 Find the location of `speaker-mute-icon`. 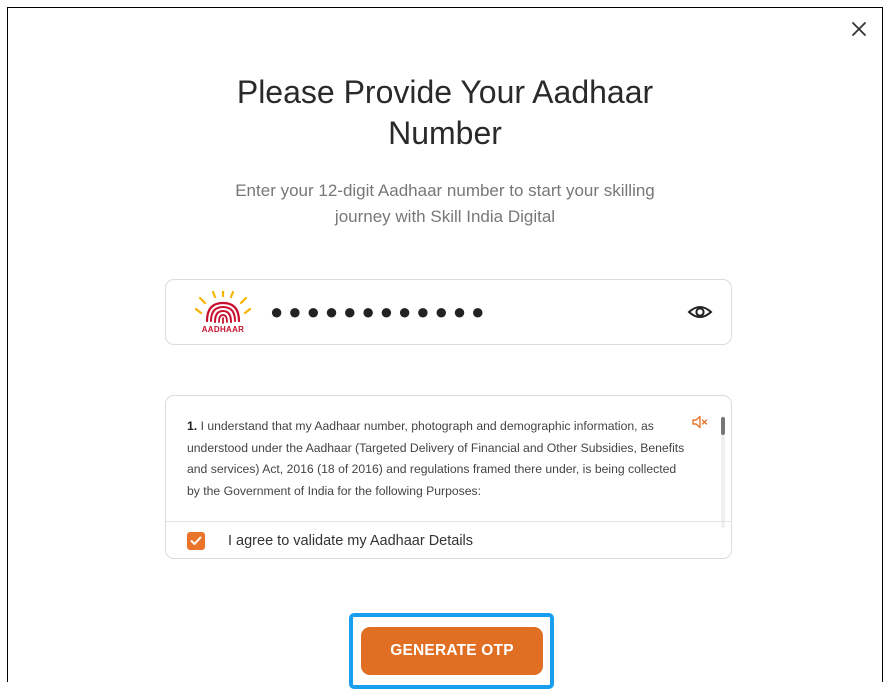

speaker-mute-icon is located at coordinates (700, 422).